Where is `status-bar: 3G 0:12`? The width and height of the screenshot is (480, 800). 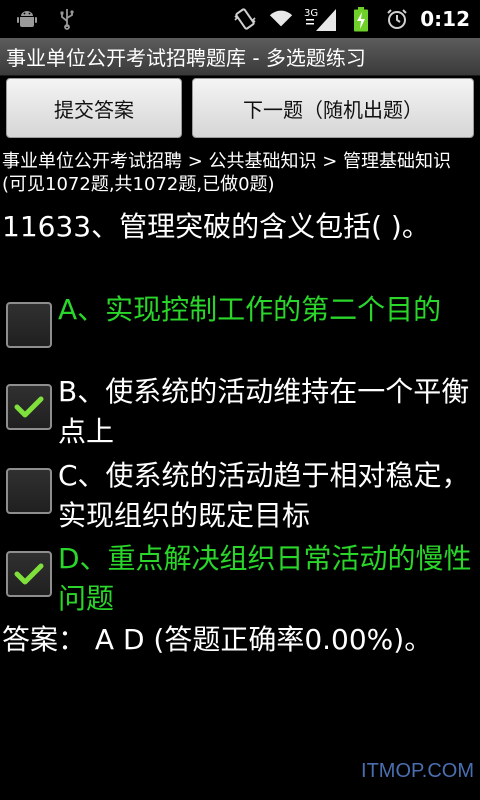
status-bar: 3G 0:12 is located at coordinates (240, 19).